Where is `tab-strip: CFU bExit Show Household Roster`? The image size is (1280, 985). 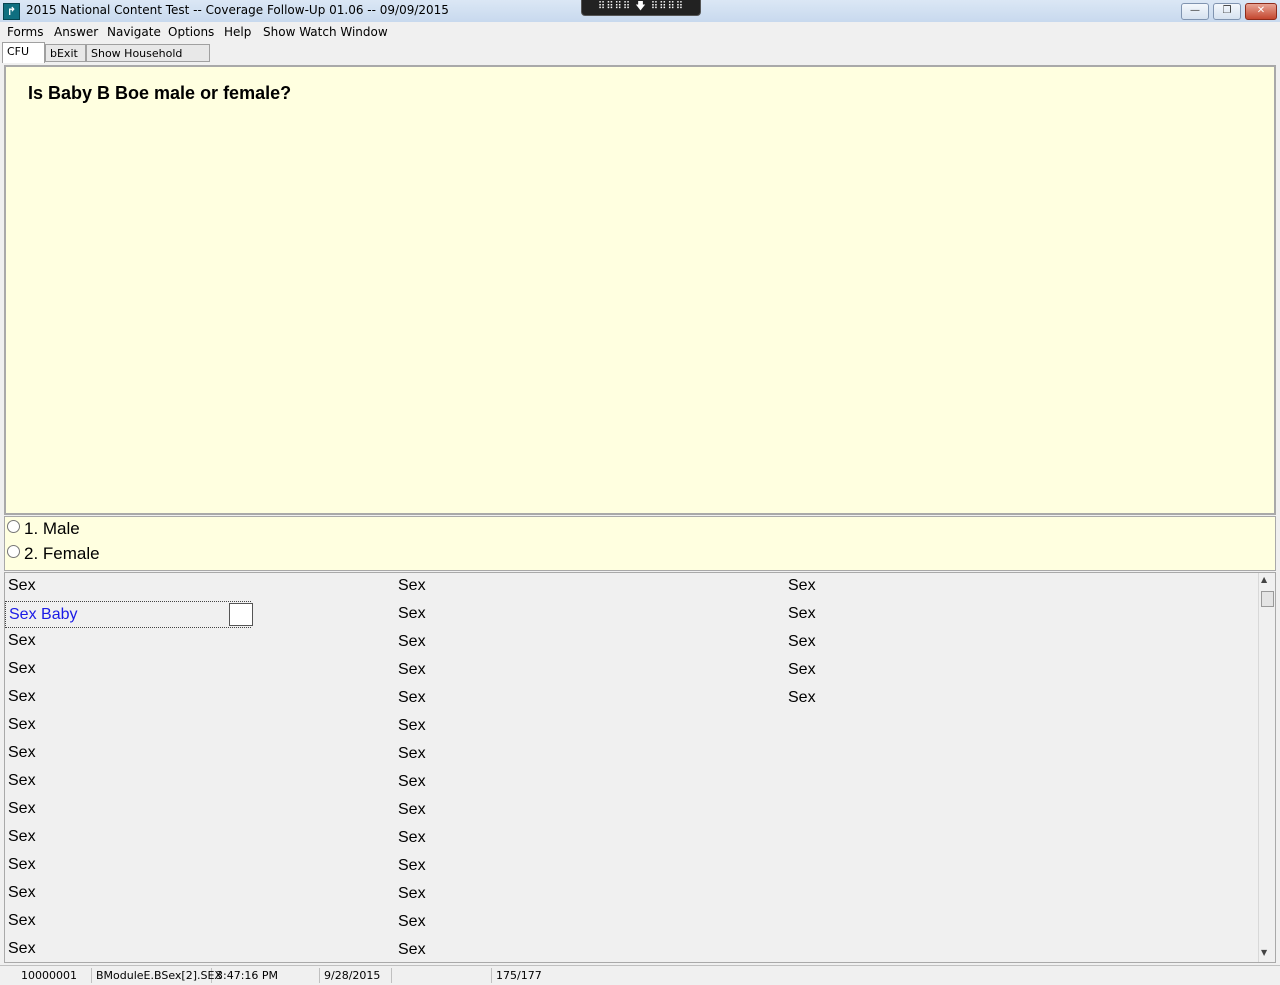 tab-strip: CFU bExit Show Household Roster is located at coordinates (640, 60).